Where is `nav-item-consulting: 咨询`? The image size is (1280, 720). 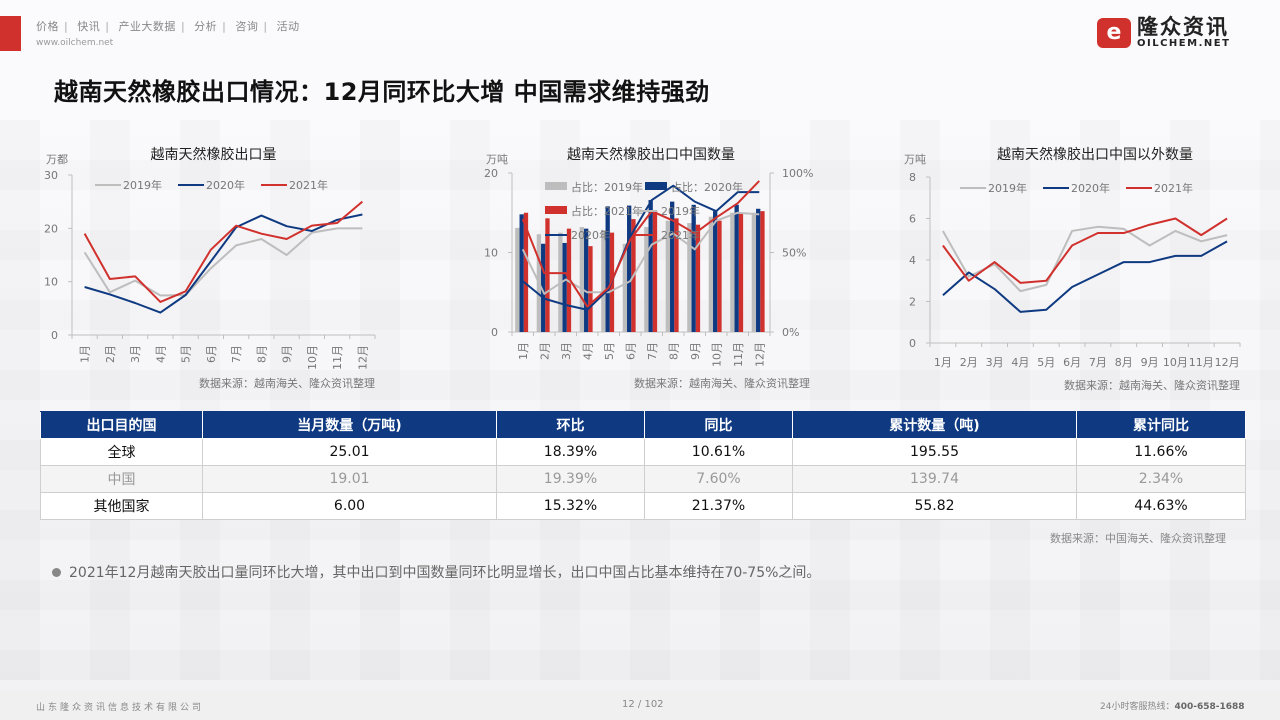
nav-item-consulting: 咨询 is located at coordinates (246, 26).